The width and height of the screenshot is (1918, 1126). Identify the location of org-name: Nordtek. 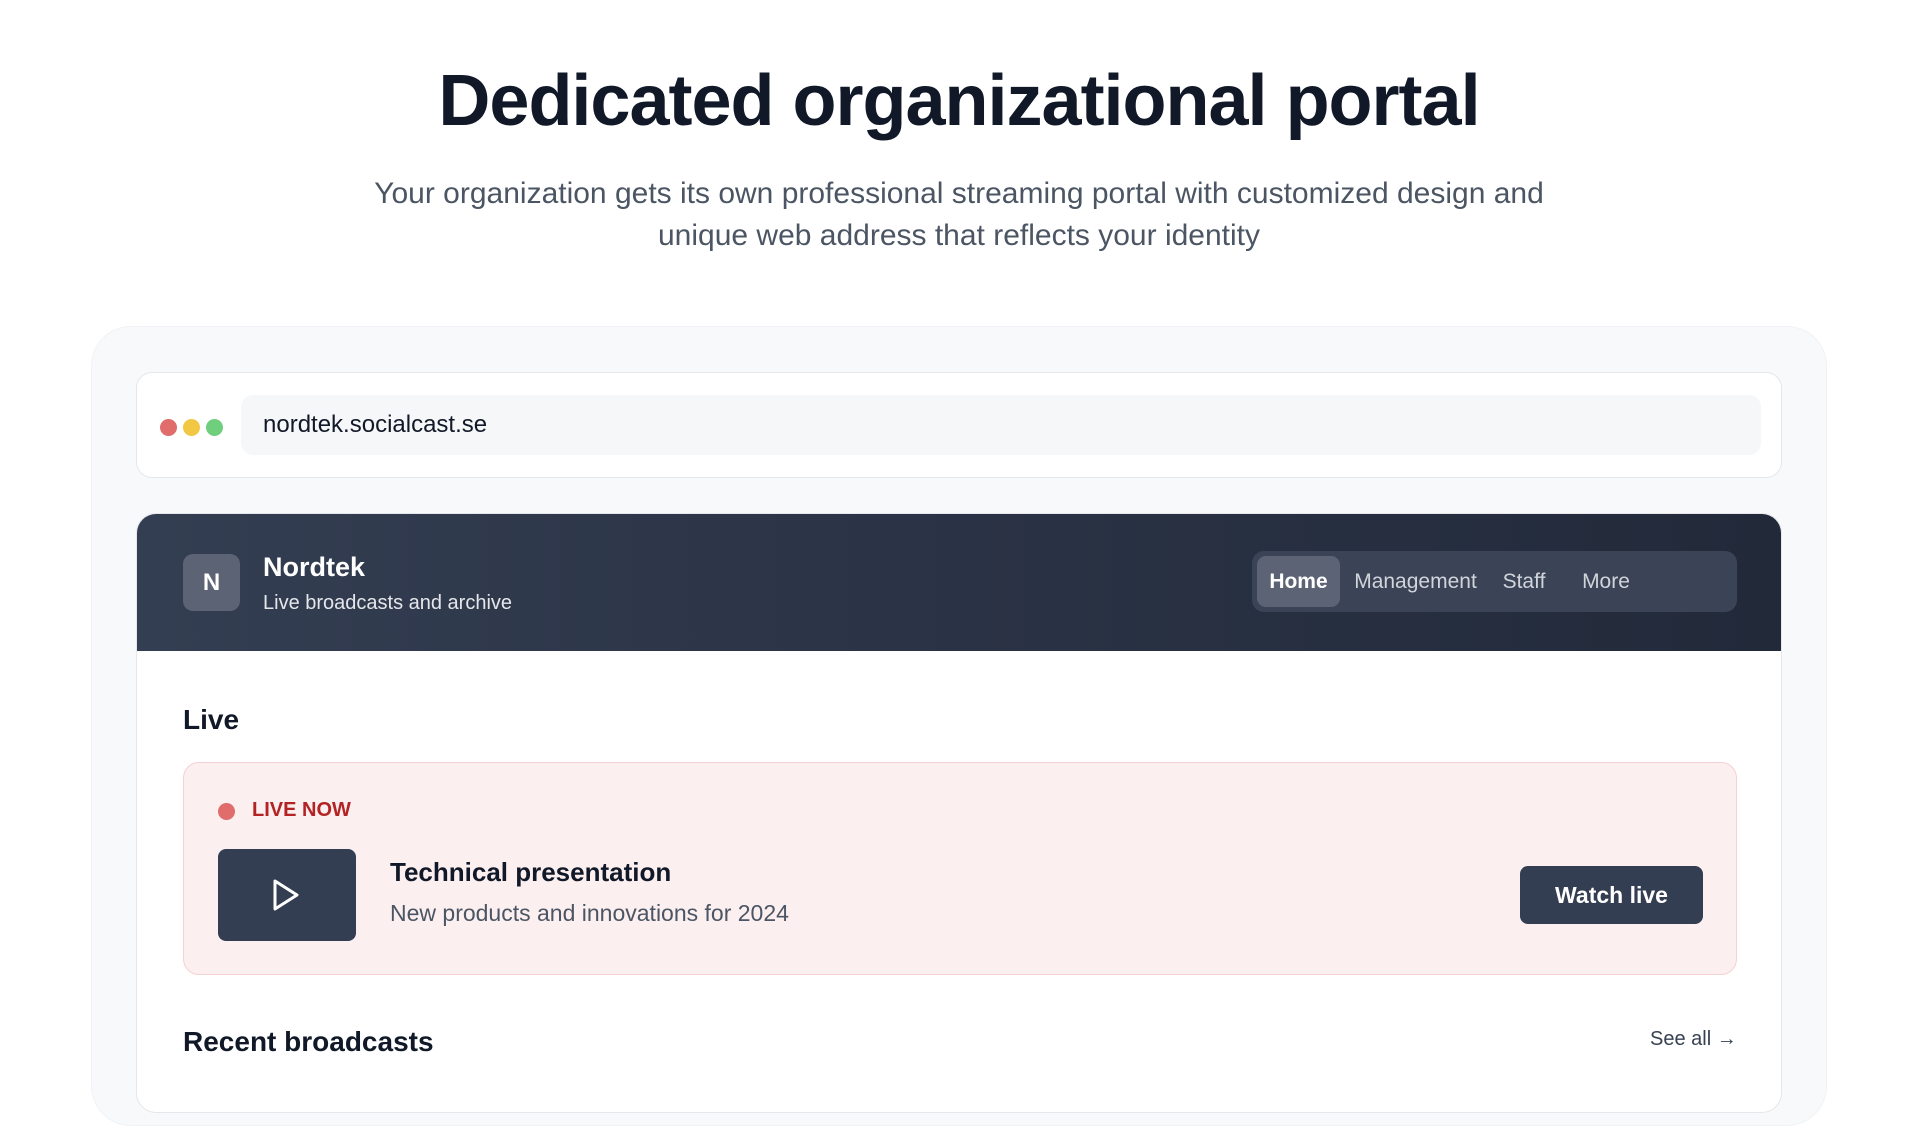
(314, 567).